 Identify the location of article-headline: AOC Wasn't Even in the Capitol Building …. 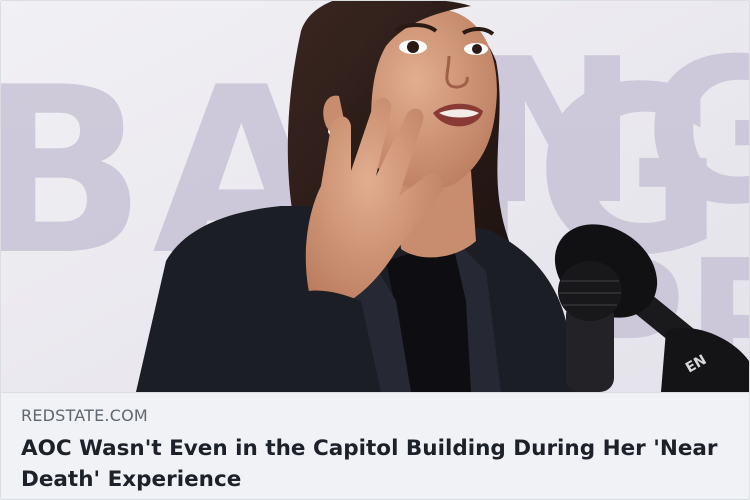
(376, 464).